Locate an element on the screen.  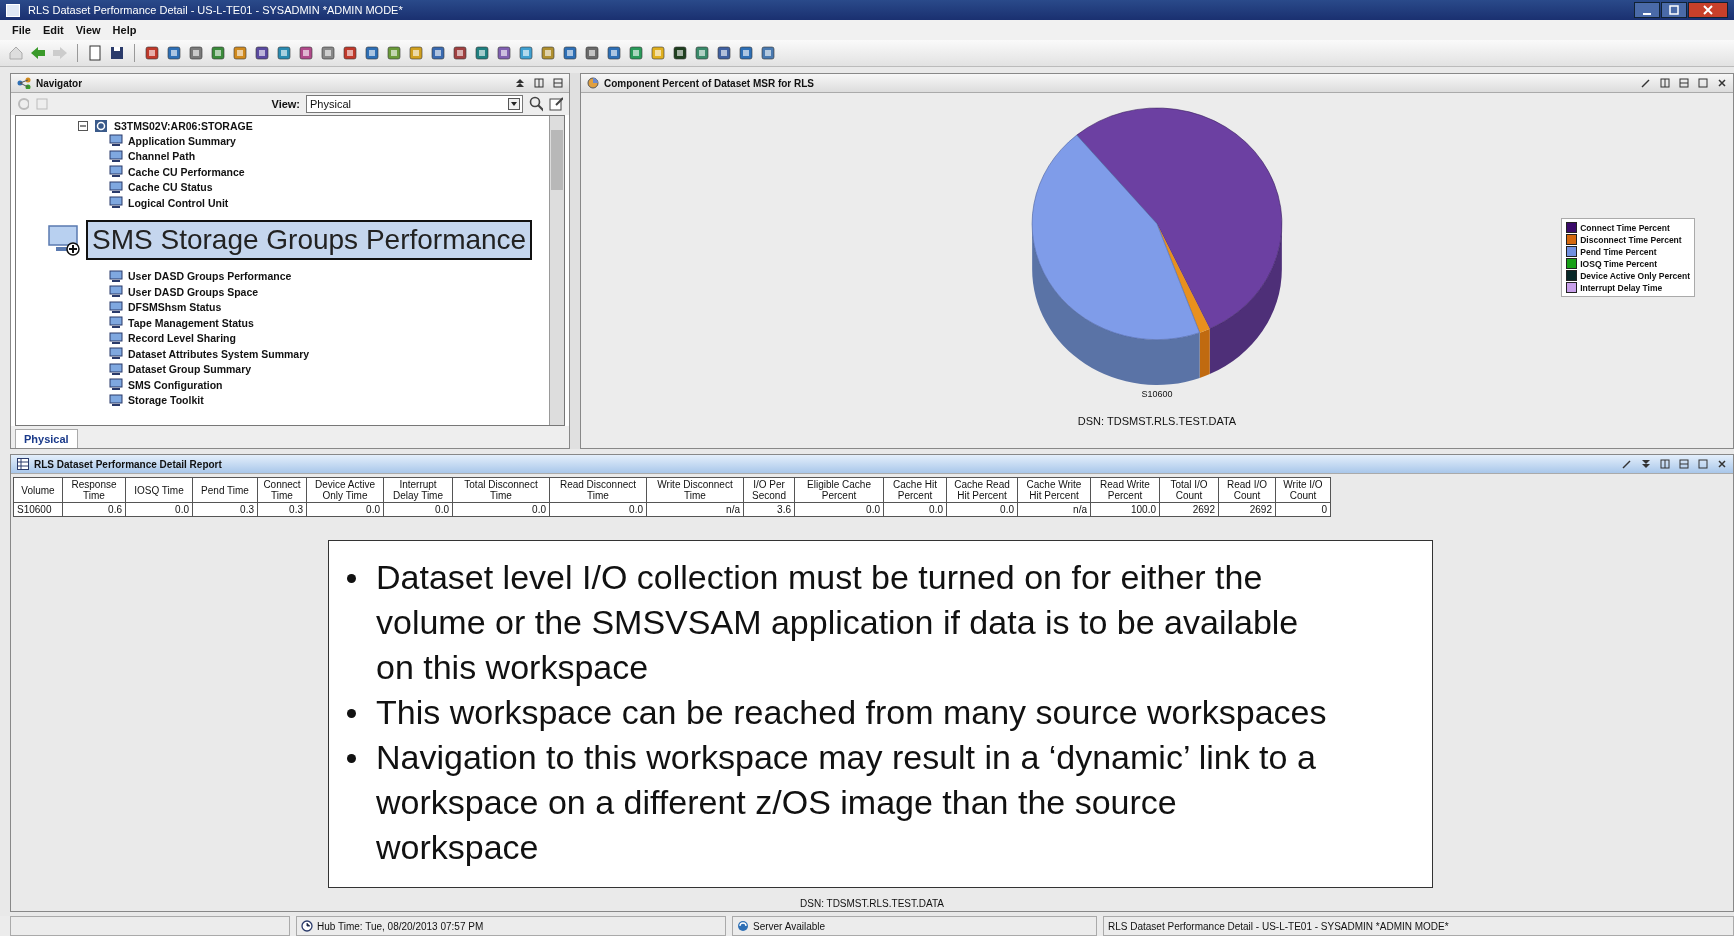
save-icon is located at coordinates (117, 53).